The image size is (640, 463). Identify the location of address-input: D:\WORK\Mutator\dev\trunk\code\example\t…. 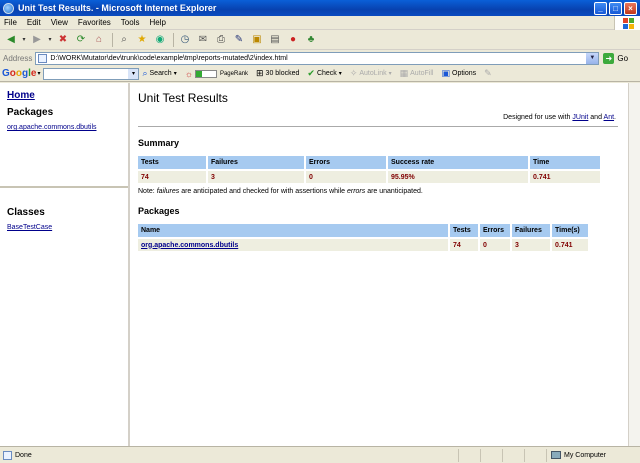
(317, 58).